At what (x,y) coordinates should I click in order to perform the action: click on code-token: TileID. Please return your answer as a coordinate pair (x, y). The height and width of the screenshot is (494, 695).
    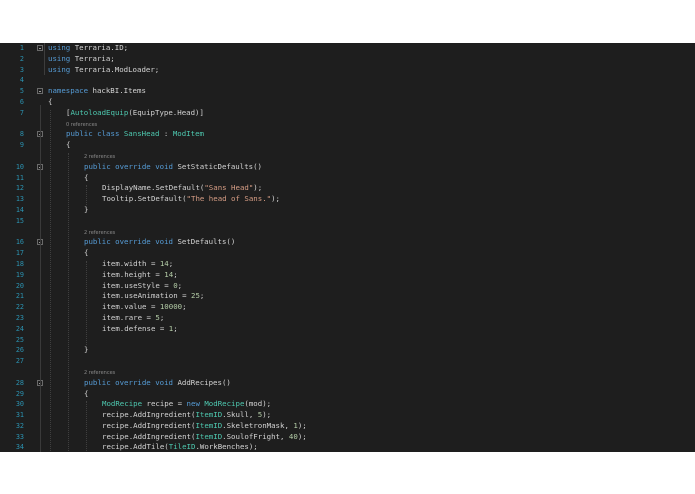
    Looking at the image, I should click on (182, 447).